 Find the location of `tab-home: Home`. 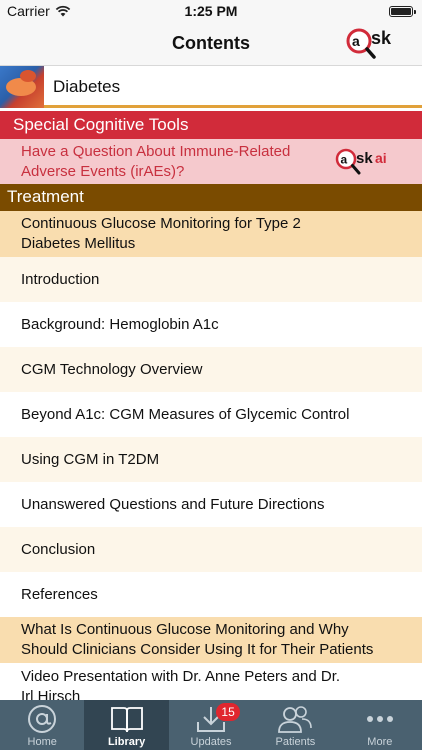

tab-home: Home is located at coordinates (42, 725).